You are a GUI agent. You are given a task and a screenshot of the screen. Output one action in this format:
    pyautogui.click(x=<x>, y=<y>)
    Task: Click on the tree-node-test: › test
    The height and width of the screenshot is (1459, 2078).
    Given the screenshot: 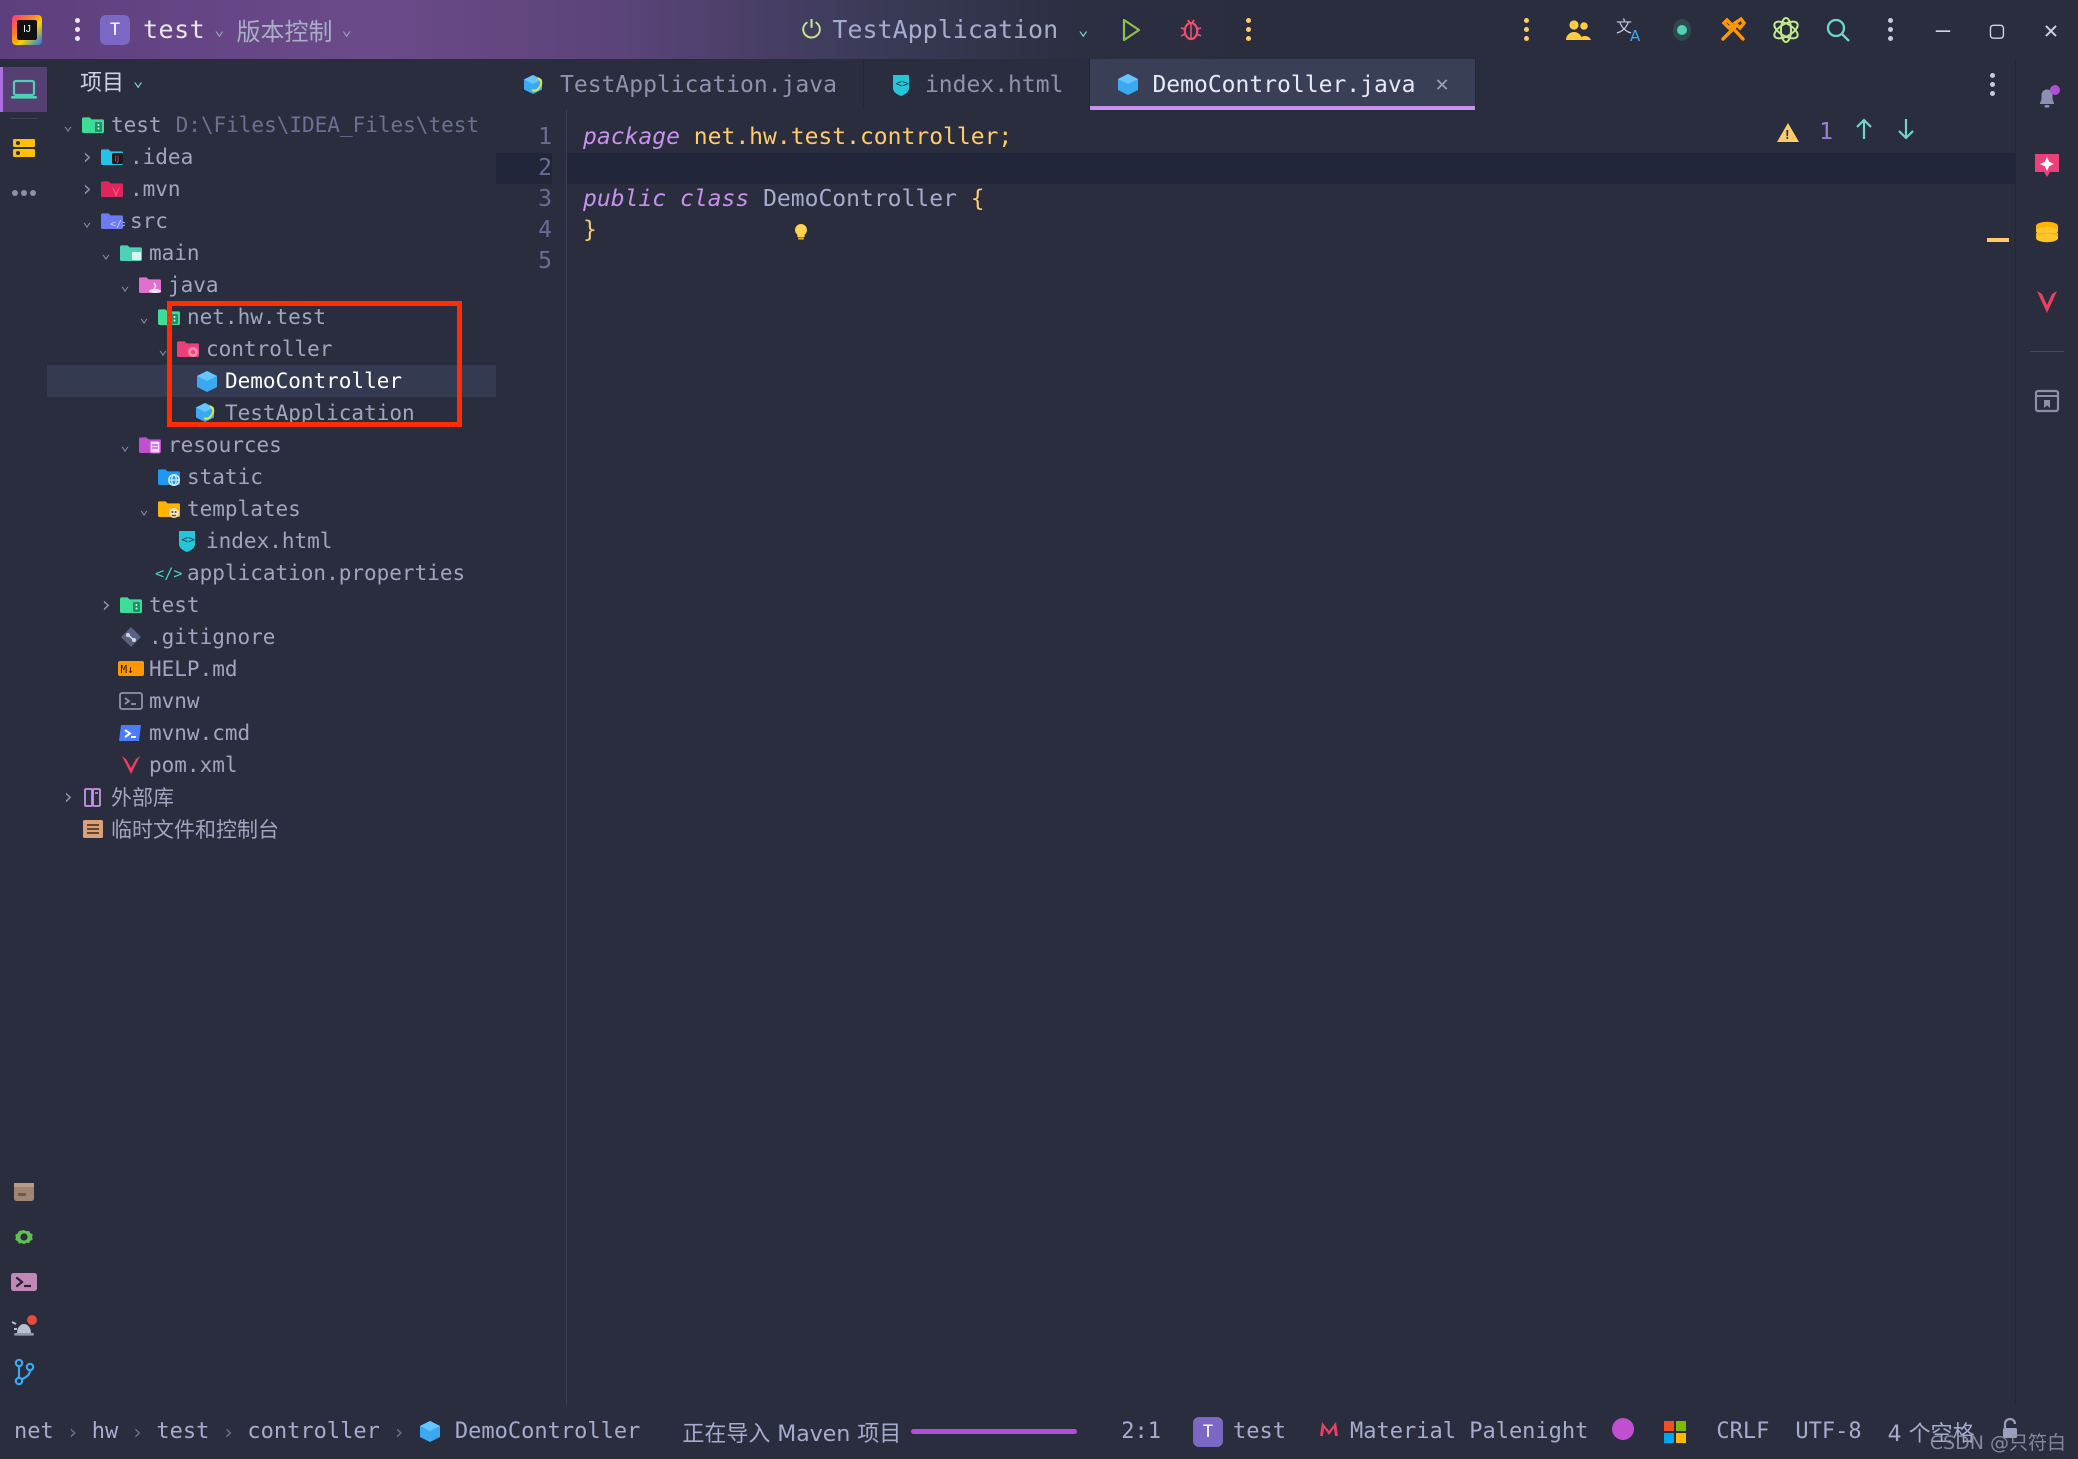 What is the action you would take?
    pyautogui.click(x=271, y=605)
    